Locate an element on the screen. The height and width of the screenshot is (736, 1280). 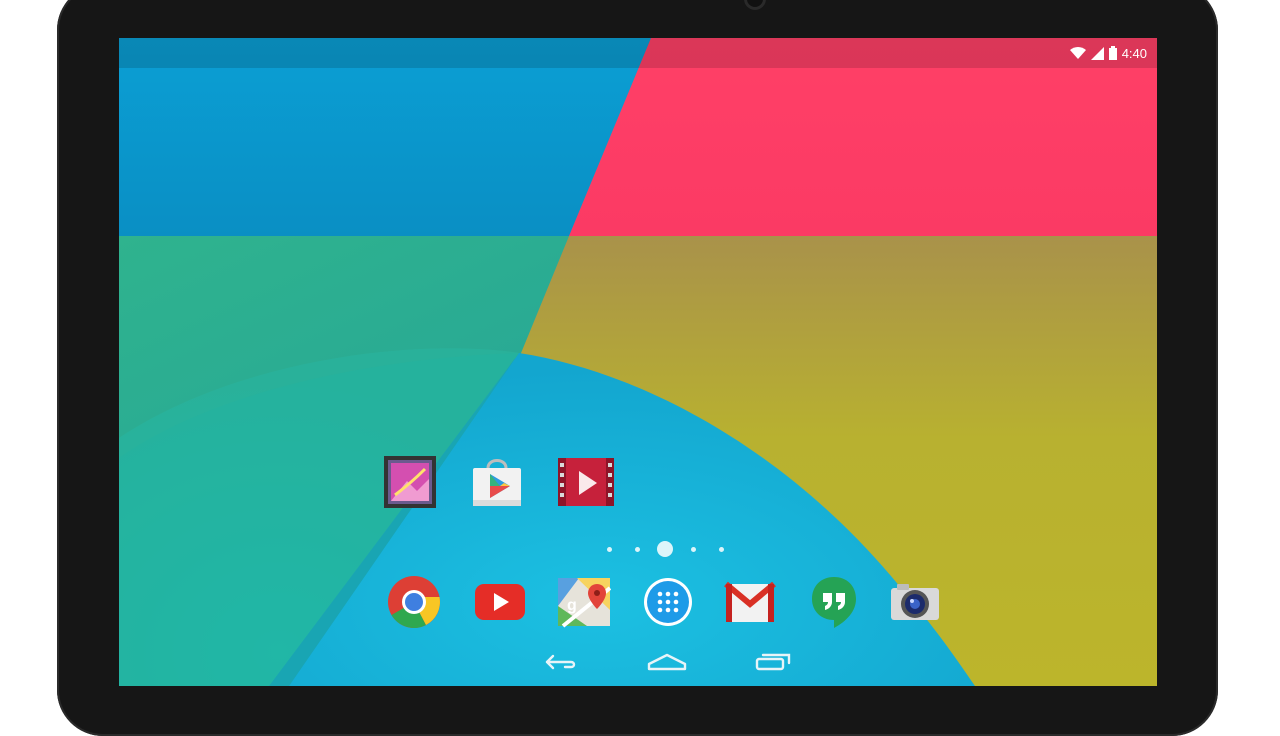
back-button is located at coordinates (561, 664).